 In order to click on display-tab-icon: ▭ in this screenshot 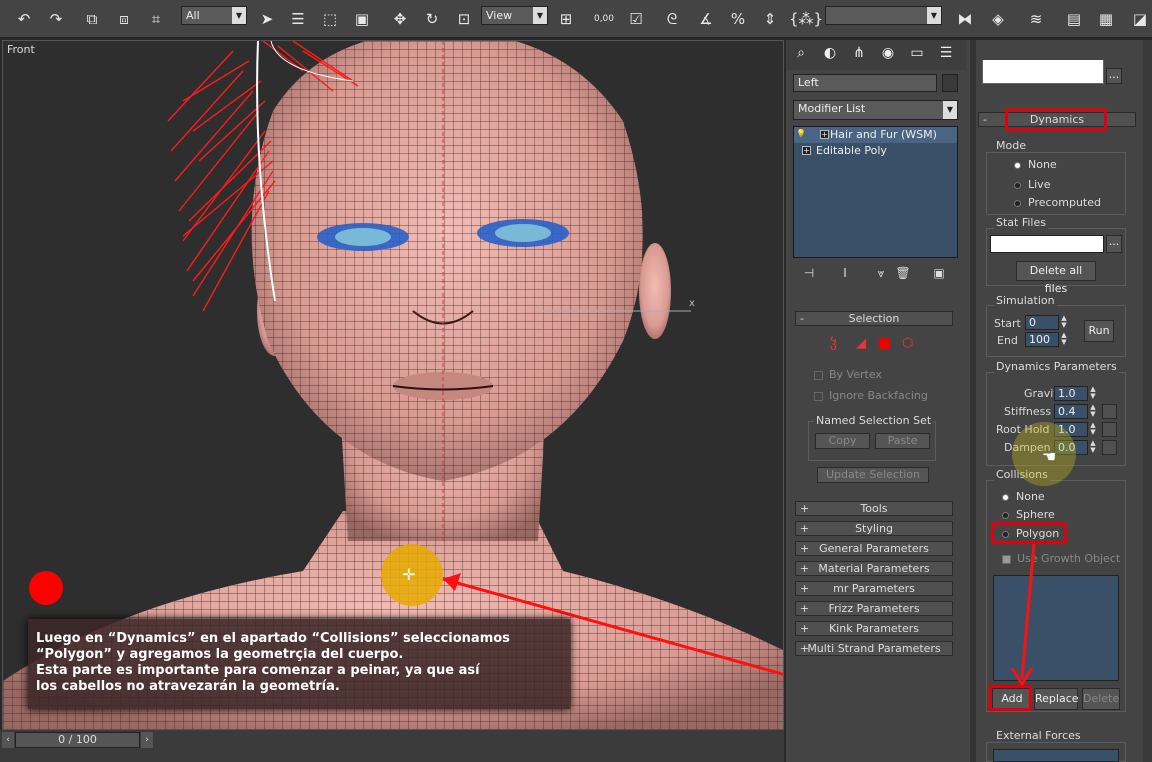, I will do `click(917, 55)`.